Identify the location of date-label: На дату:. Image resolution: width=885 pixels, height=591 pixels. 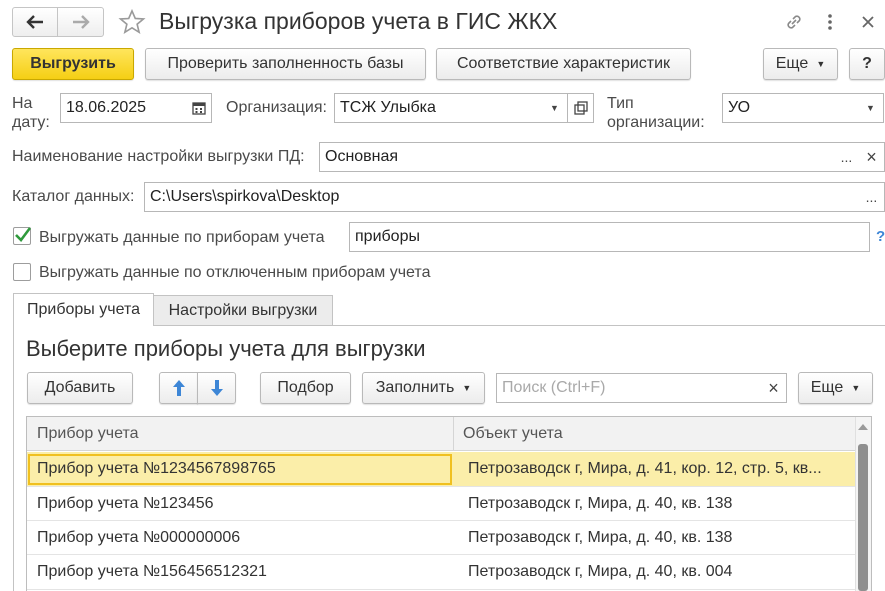
(31, 113).